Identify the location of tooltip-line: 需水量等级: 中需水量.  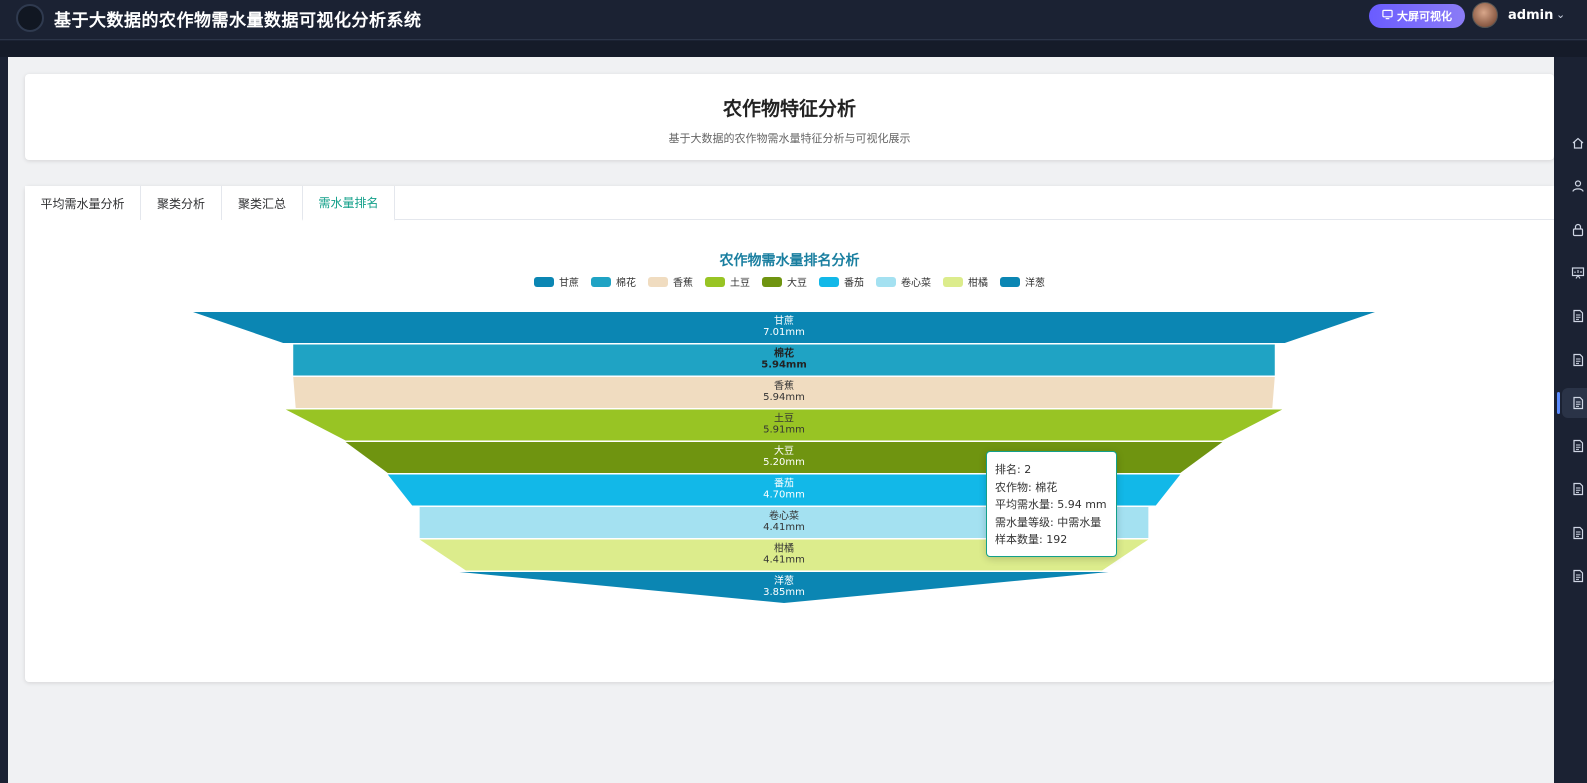
(1048, 522).